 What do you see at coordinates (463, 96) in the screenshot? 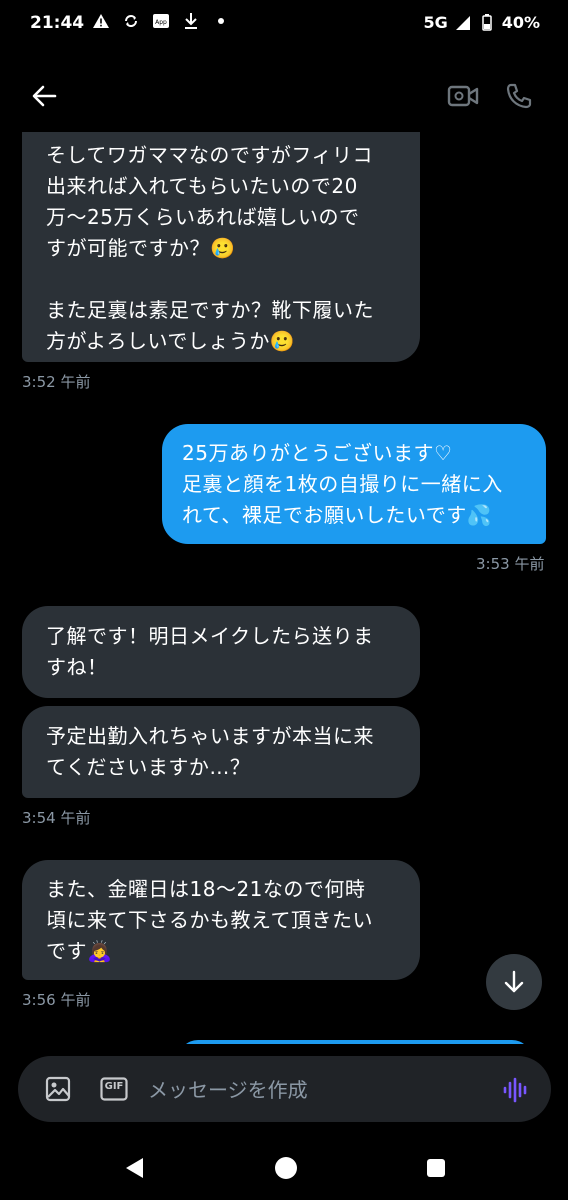
I see `video-call-icon` at bounding box center [463, 96].